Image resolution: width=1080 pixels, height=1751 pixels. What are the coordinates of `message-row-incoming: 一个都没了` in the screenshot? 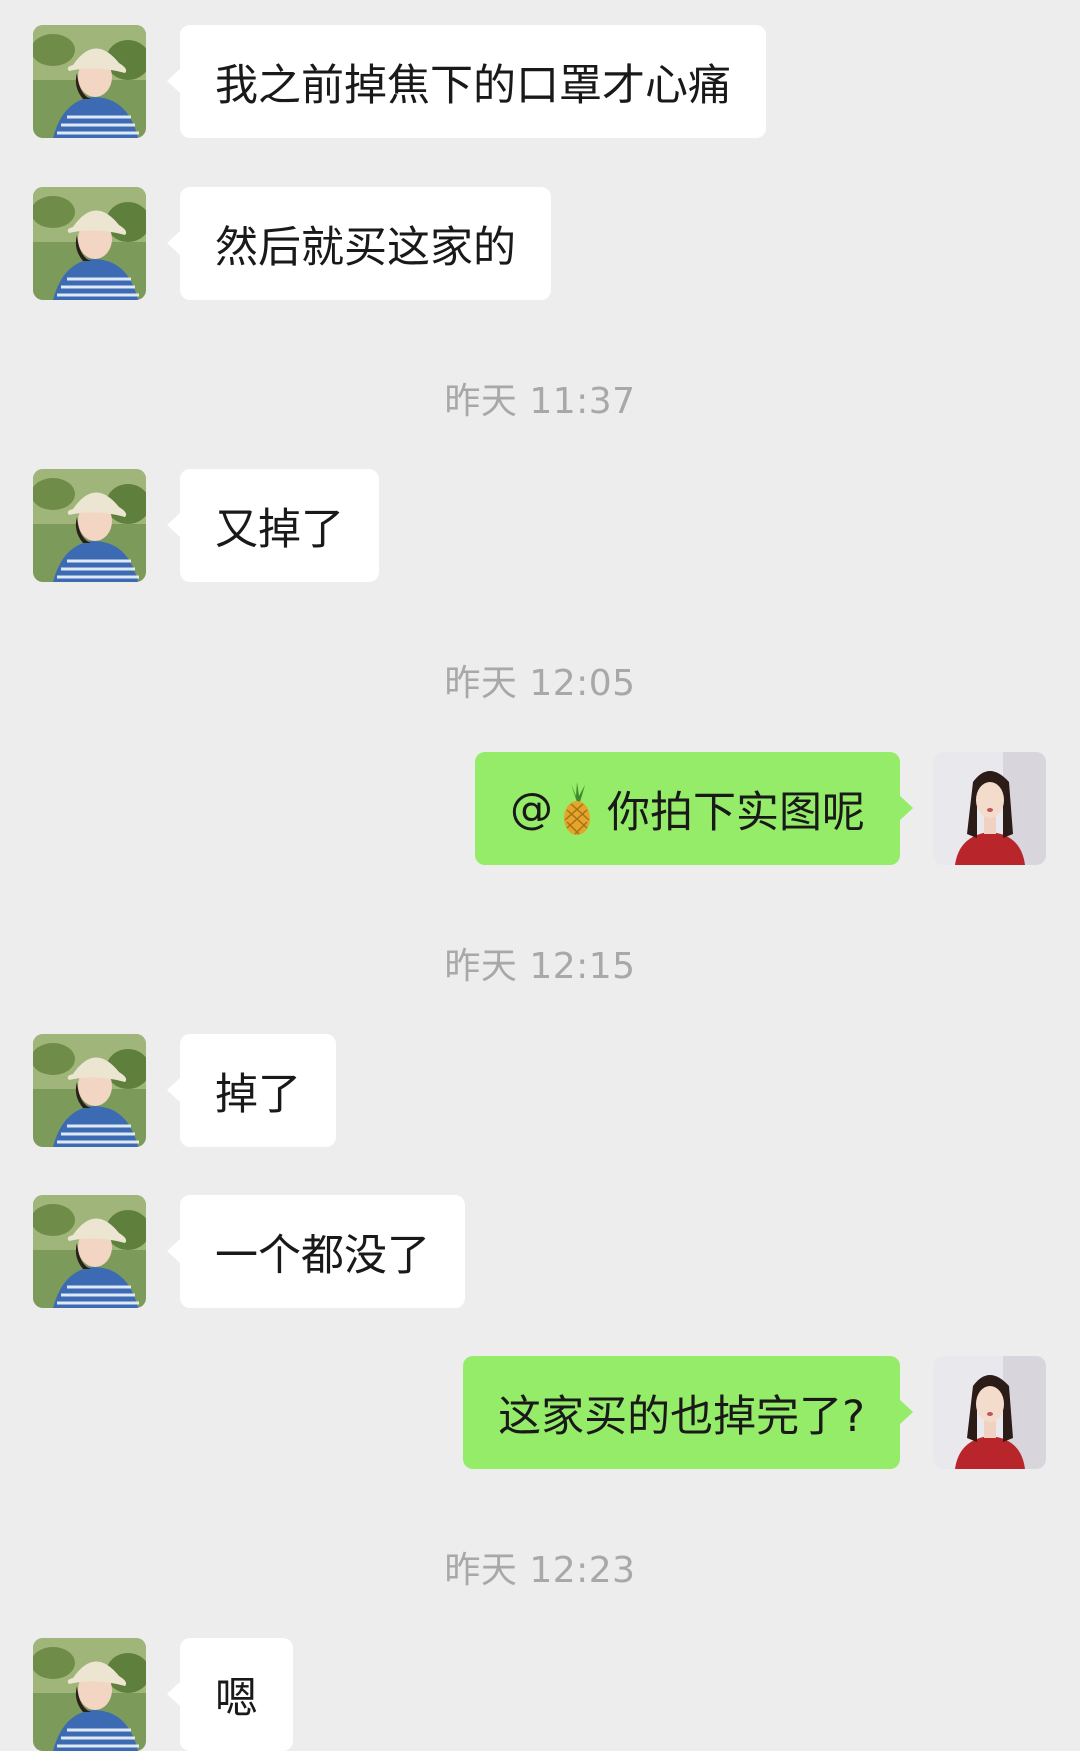 It's located at (540, 1251).